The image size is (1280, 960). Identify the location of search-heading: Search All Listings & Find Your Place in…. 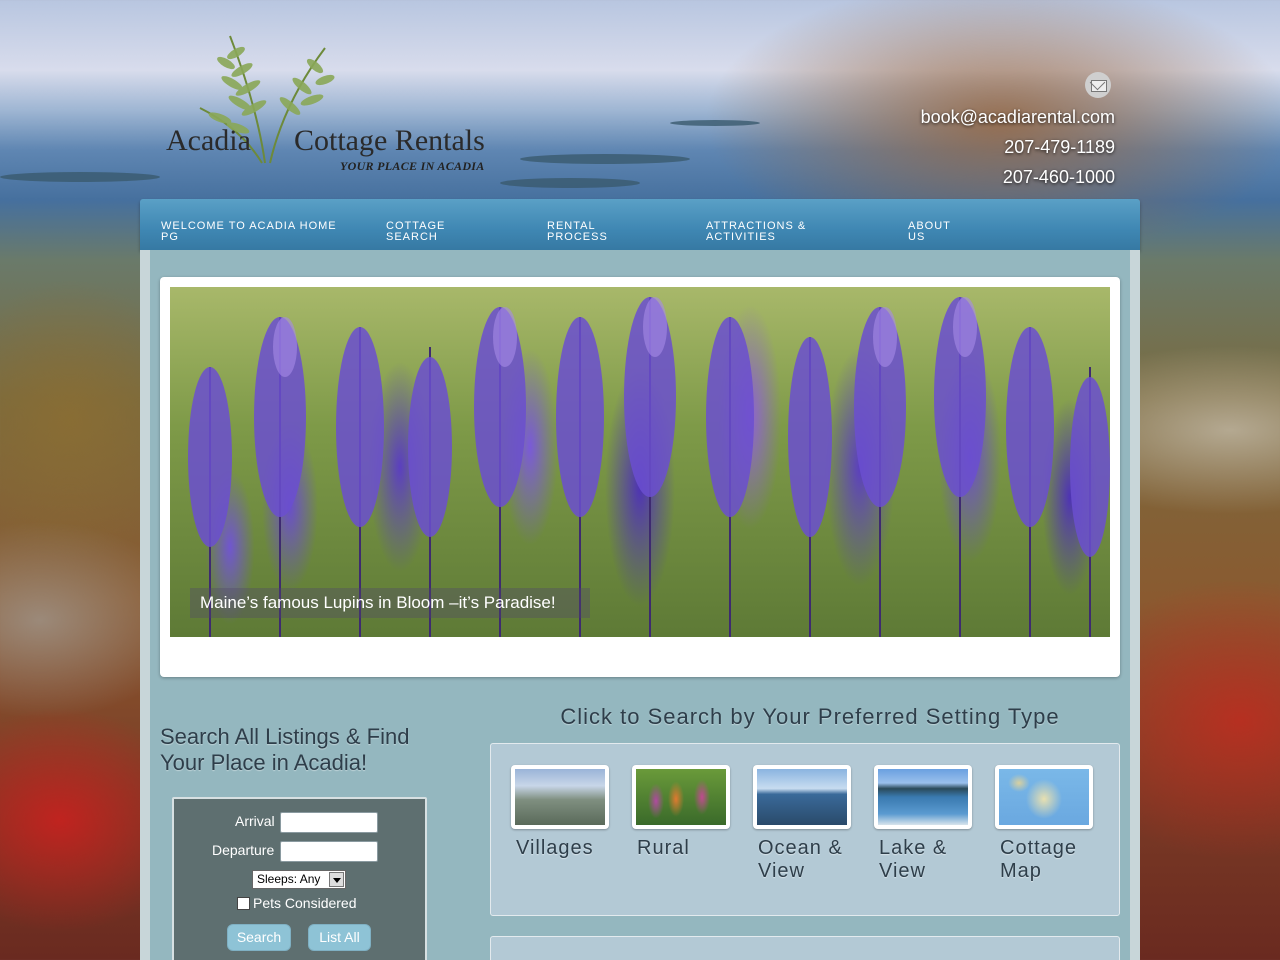
(285, 749).